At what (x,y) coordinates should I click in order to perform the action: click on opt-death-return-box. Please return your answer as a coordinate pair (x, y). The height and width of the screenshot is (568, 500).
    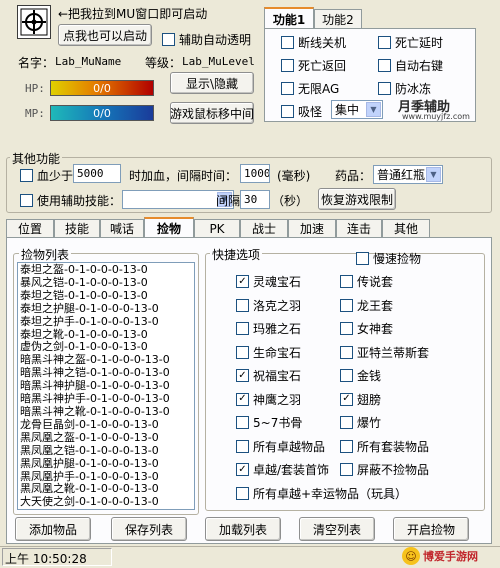
    Looking at the image, I should click on (287, 65).